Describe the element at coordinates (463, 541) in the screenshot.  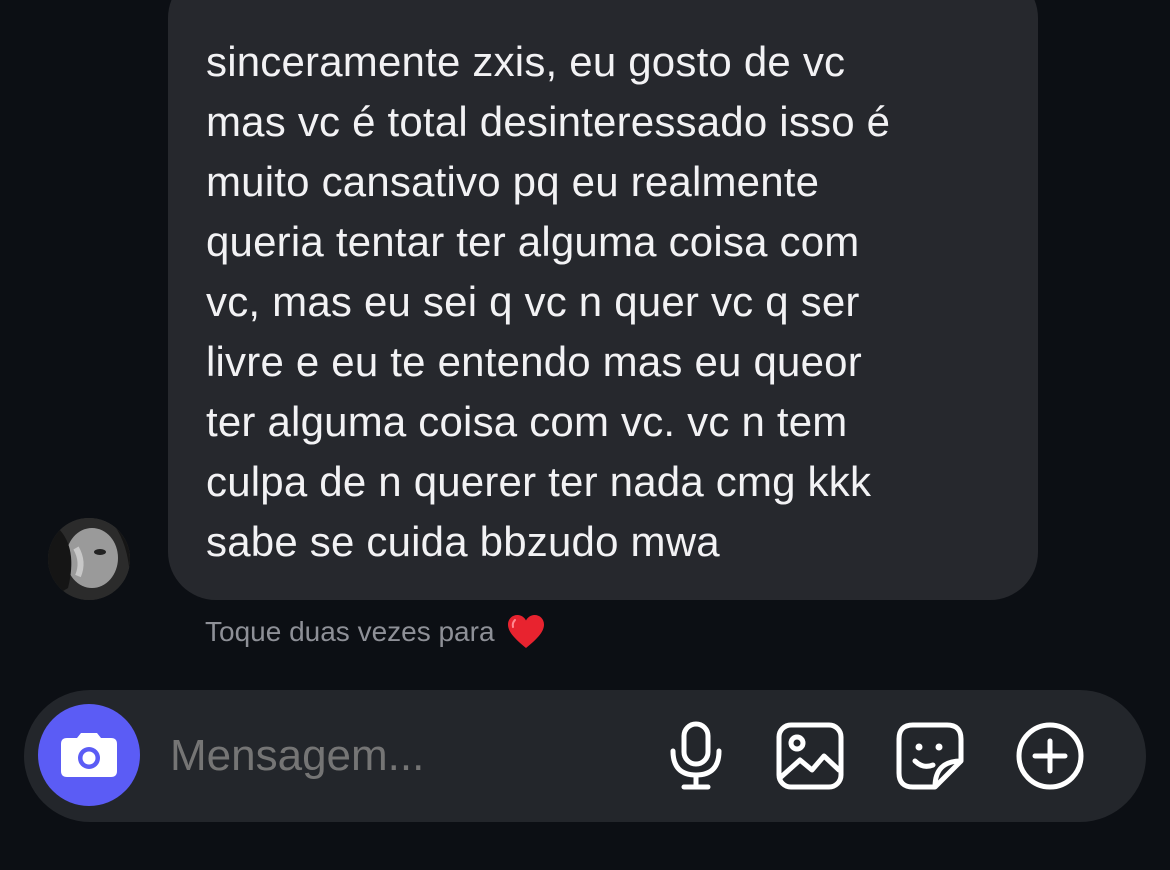
I see `message-line: sabe se cuida bbzudo mwa` at that location.